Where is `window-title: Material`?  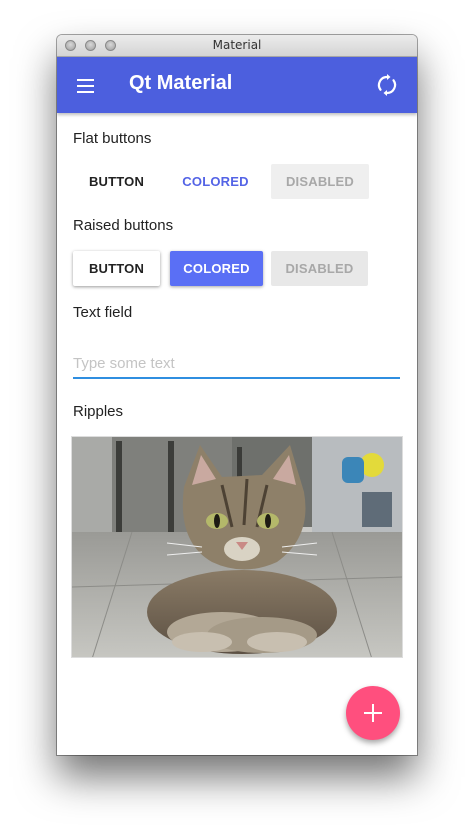 window-title: Material is located at coordinates (237, 45).